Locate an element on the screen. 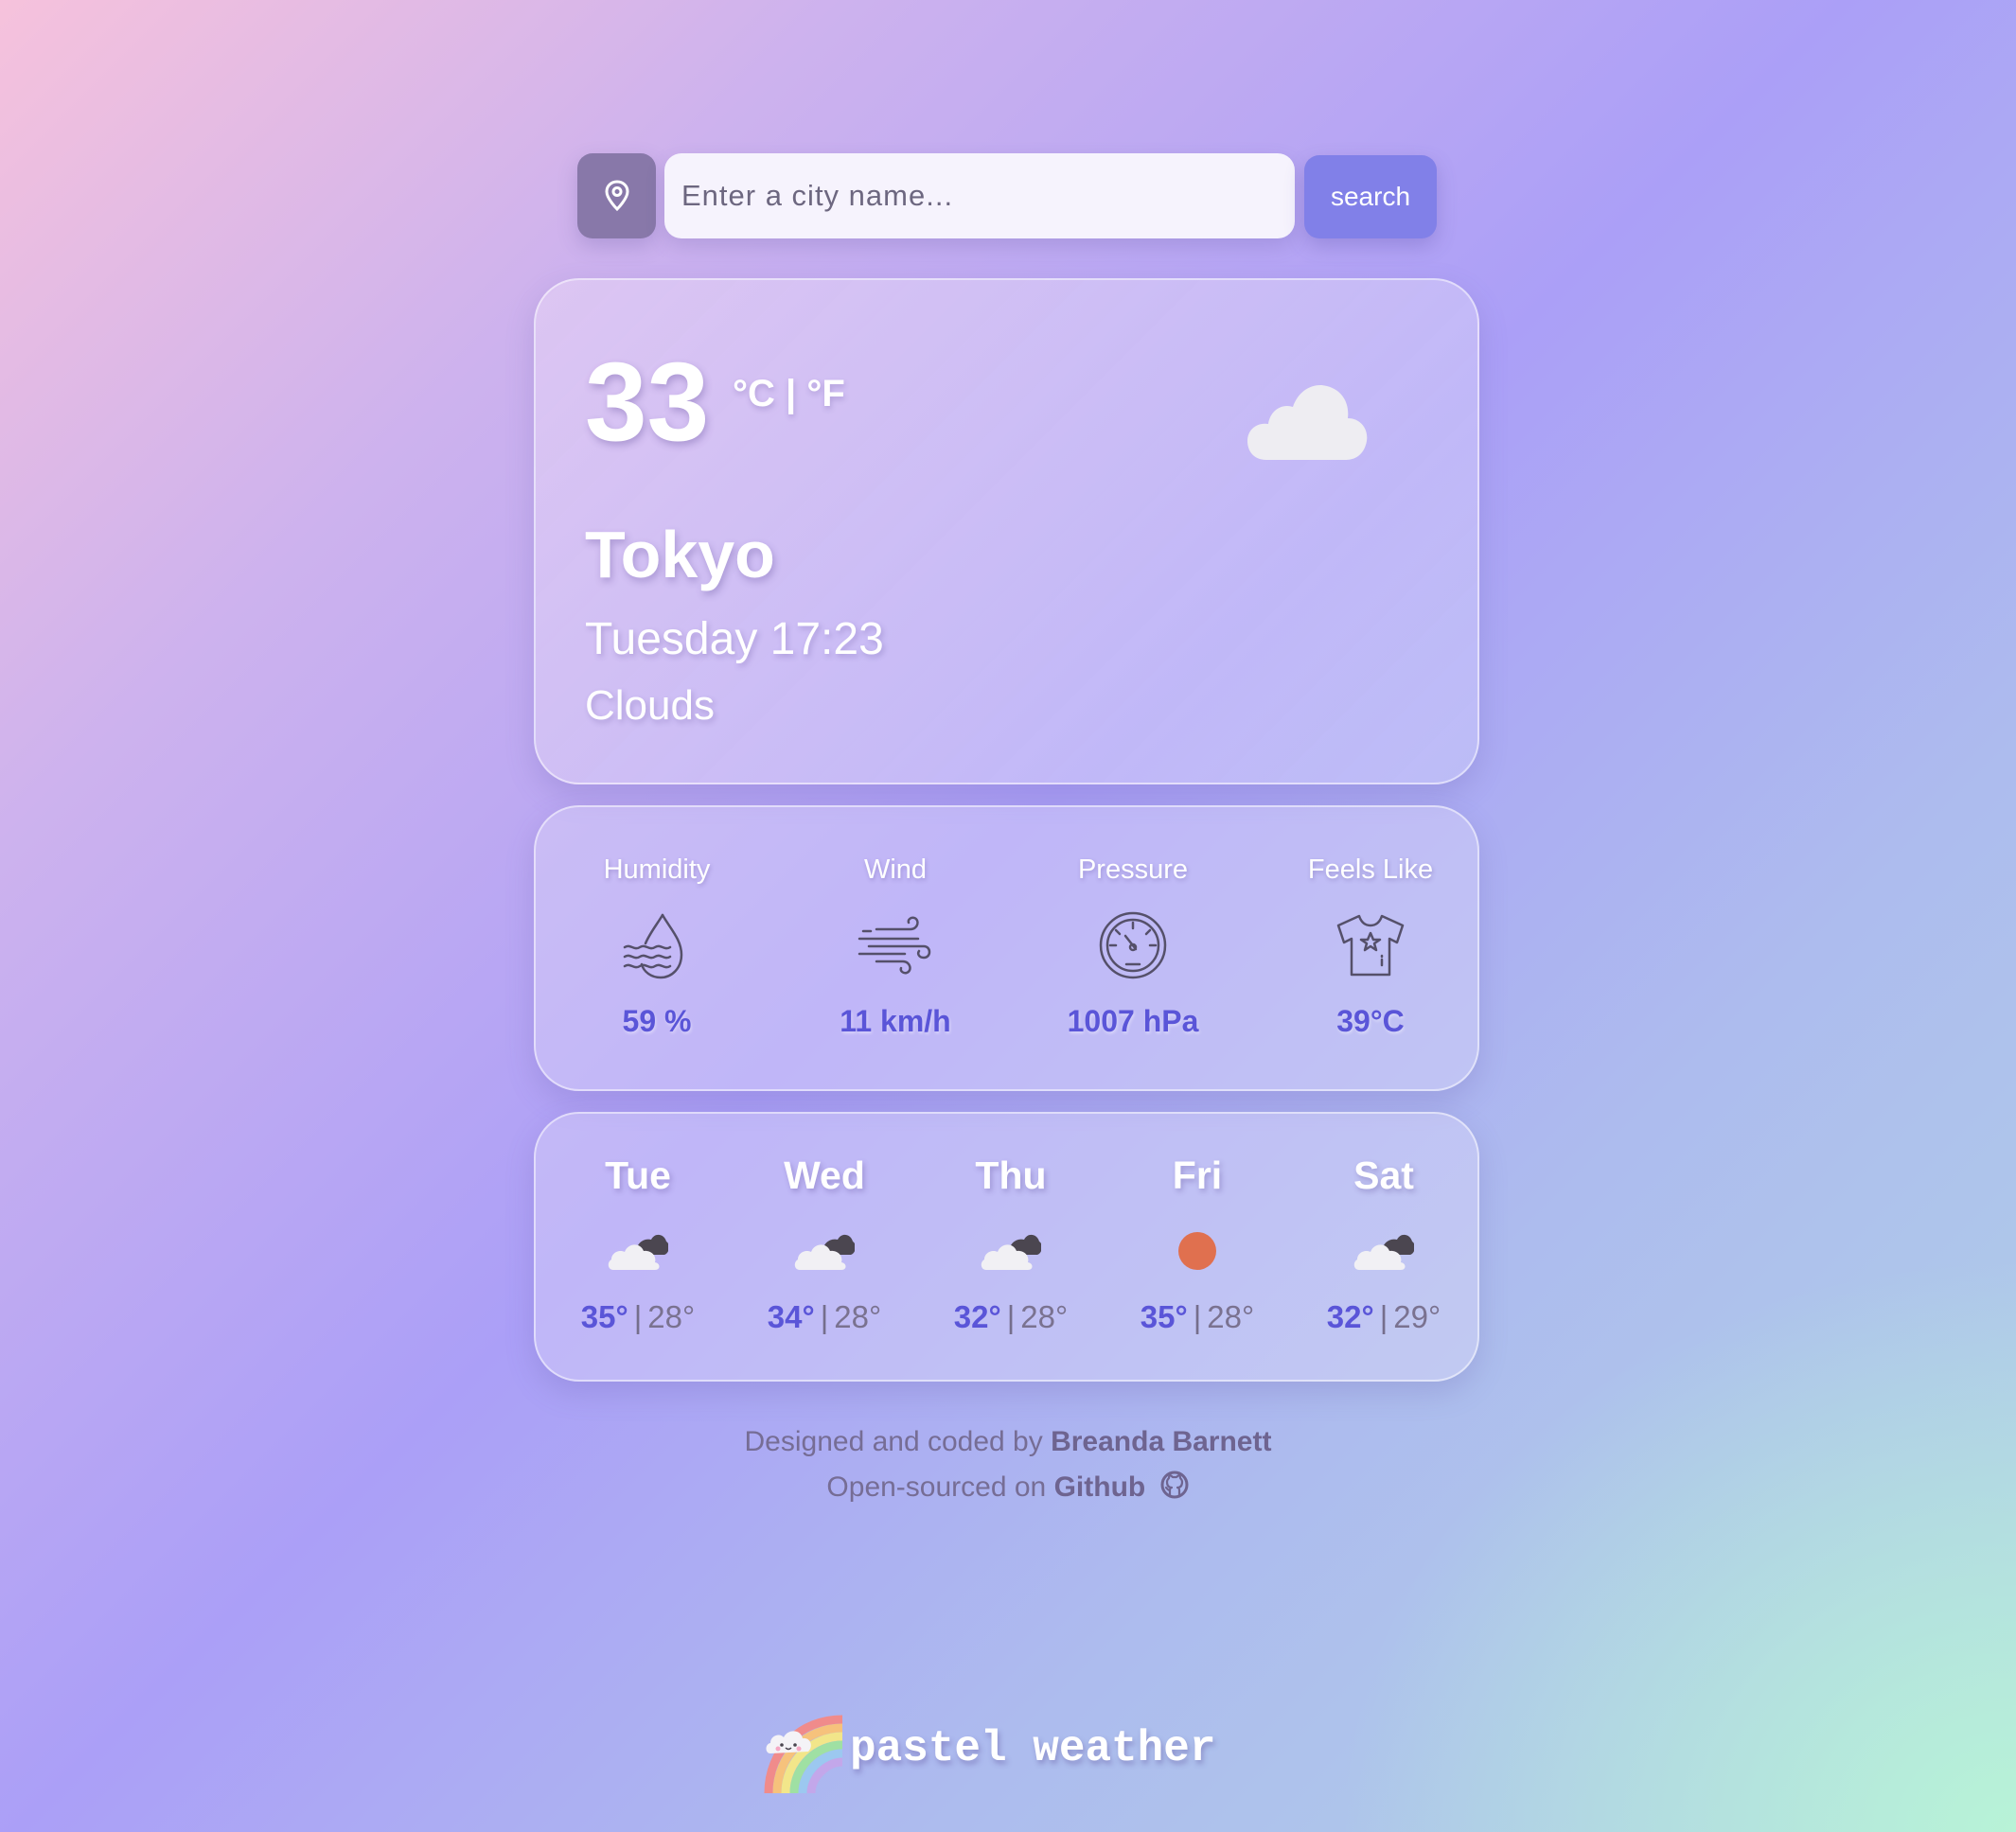 Image resolution: width=2016 pixels, height=1832 pixels. wind-icon is located at coordinates (895, 945).